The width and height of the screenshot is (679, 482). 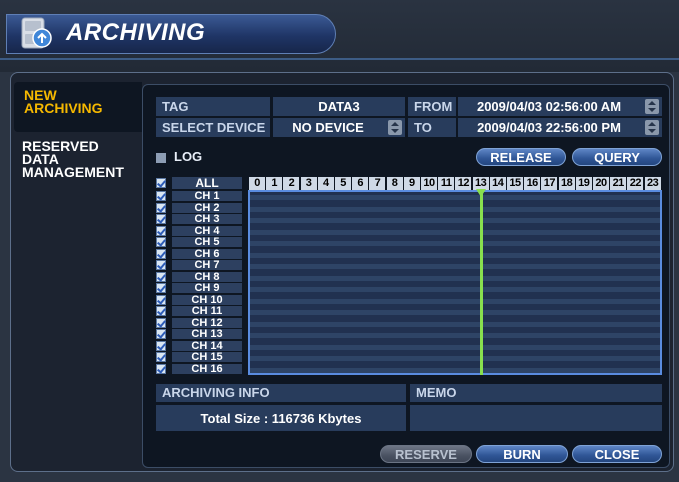 What do you see at coordinates (207, 288) in the screenshot?
I see `channel-label: CH 9` at bounding box center [207, 288].